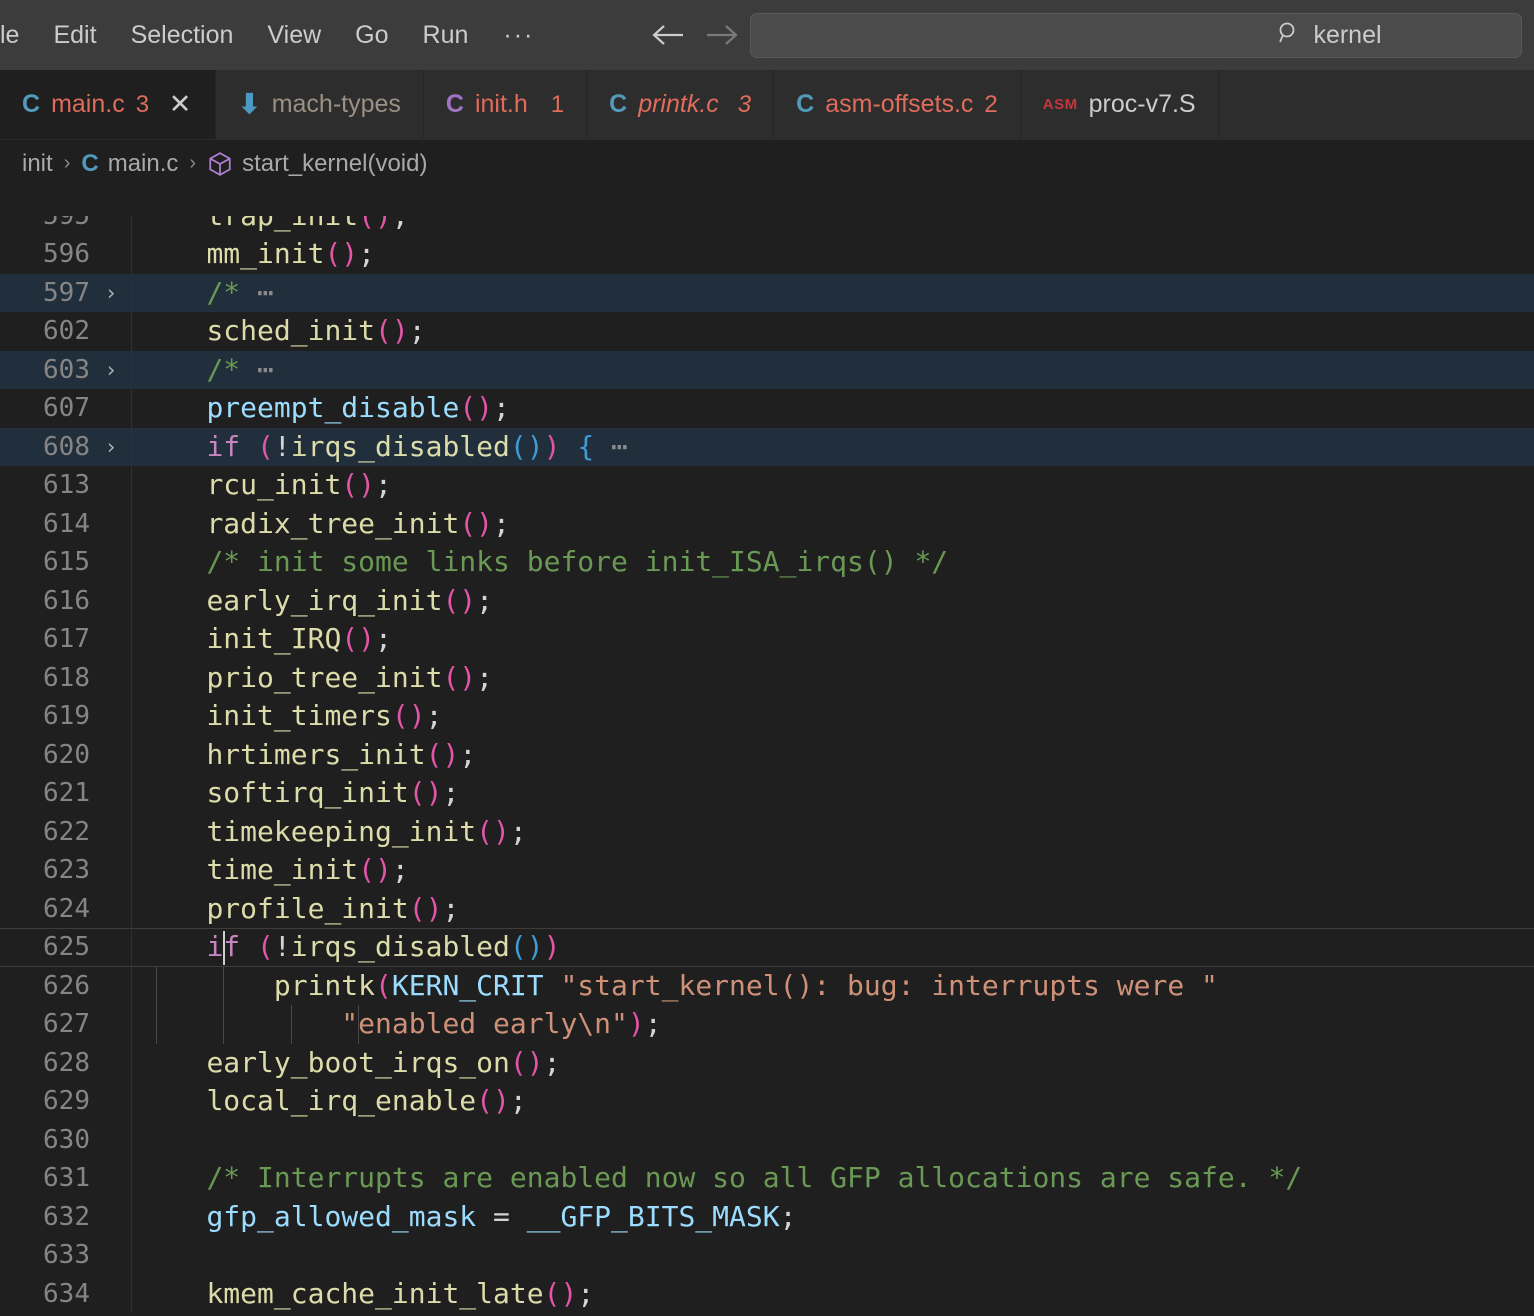 This screenshot has width=1534, height=1316. What do you see at coordinates (767, 1293) in the screenshot?
I see `code-line: 634 kmem_cache_init_late();` at bounding box center [767, 1293].